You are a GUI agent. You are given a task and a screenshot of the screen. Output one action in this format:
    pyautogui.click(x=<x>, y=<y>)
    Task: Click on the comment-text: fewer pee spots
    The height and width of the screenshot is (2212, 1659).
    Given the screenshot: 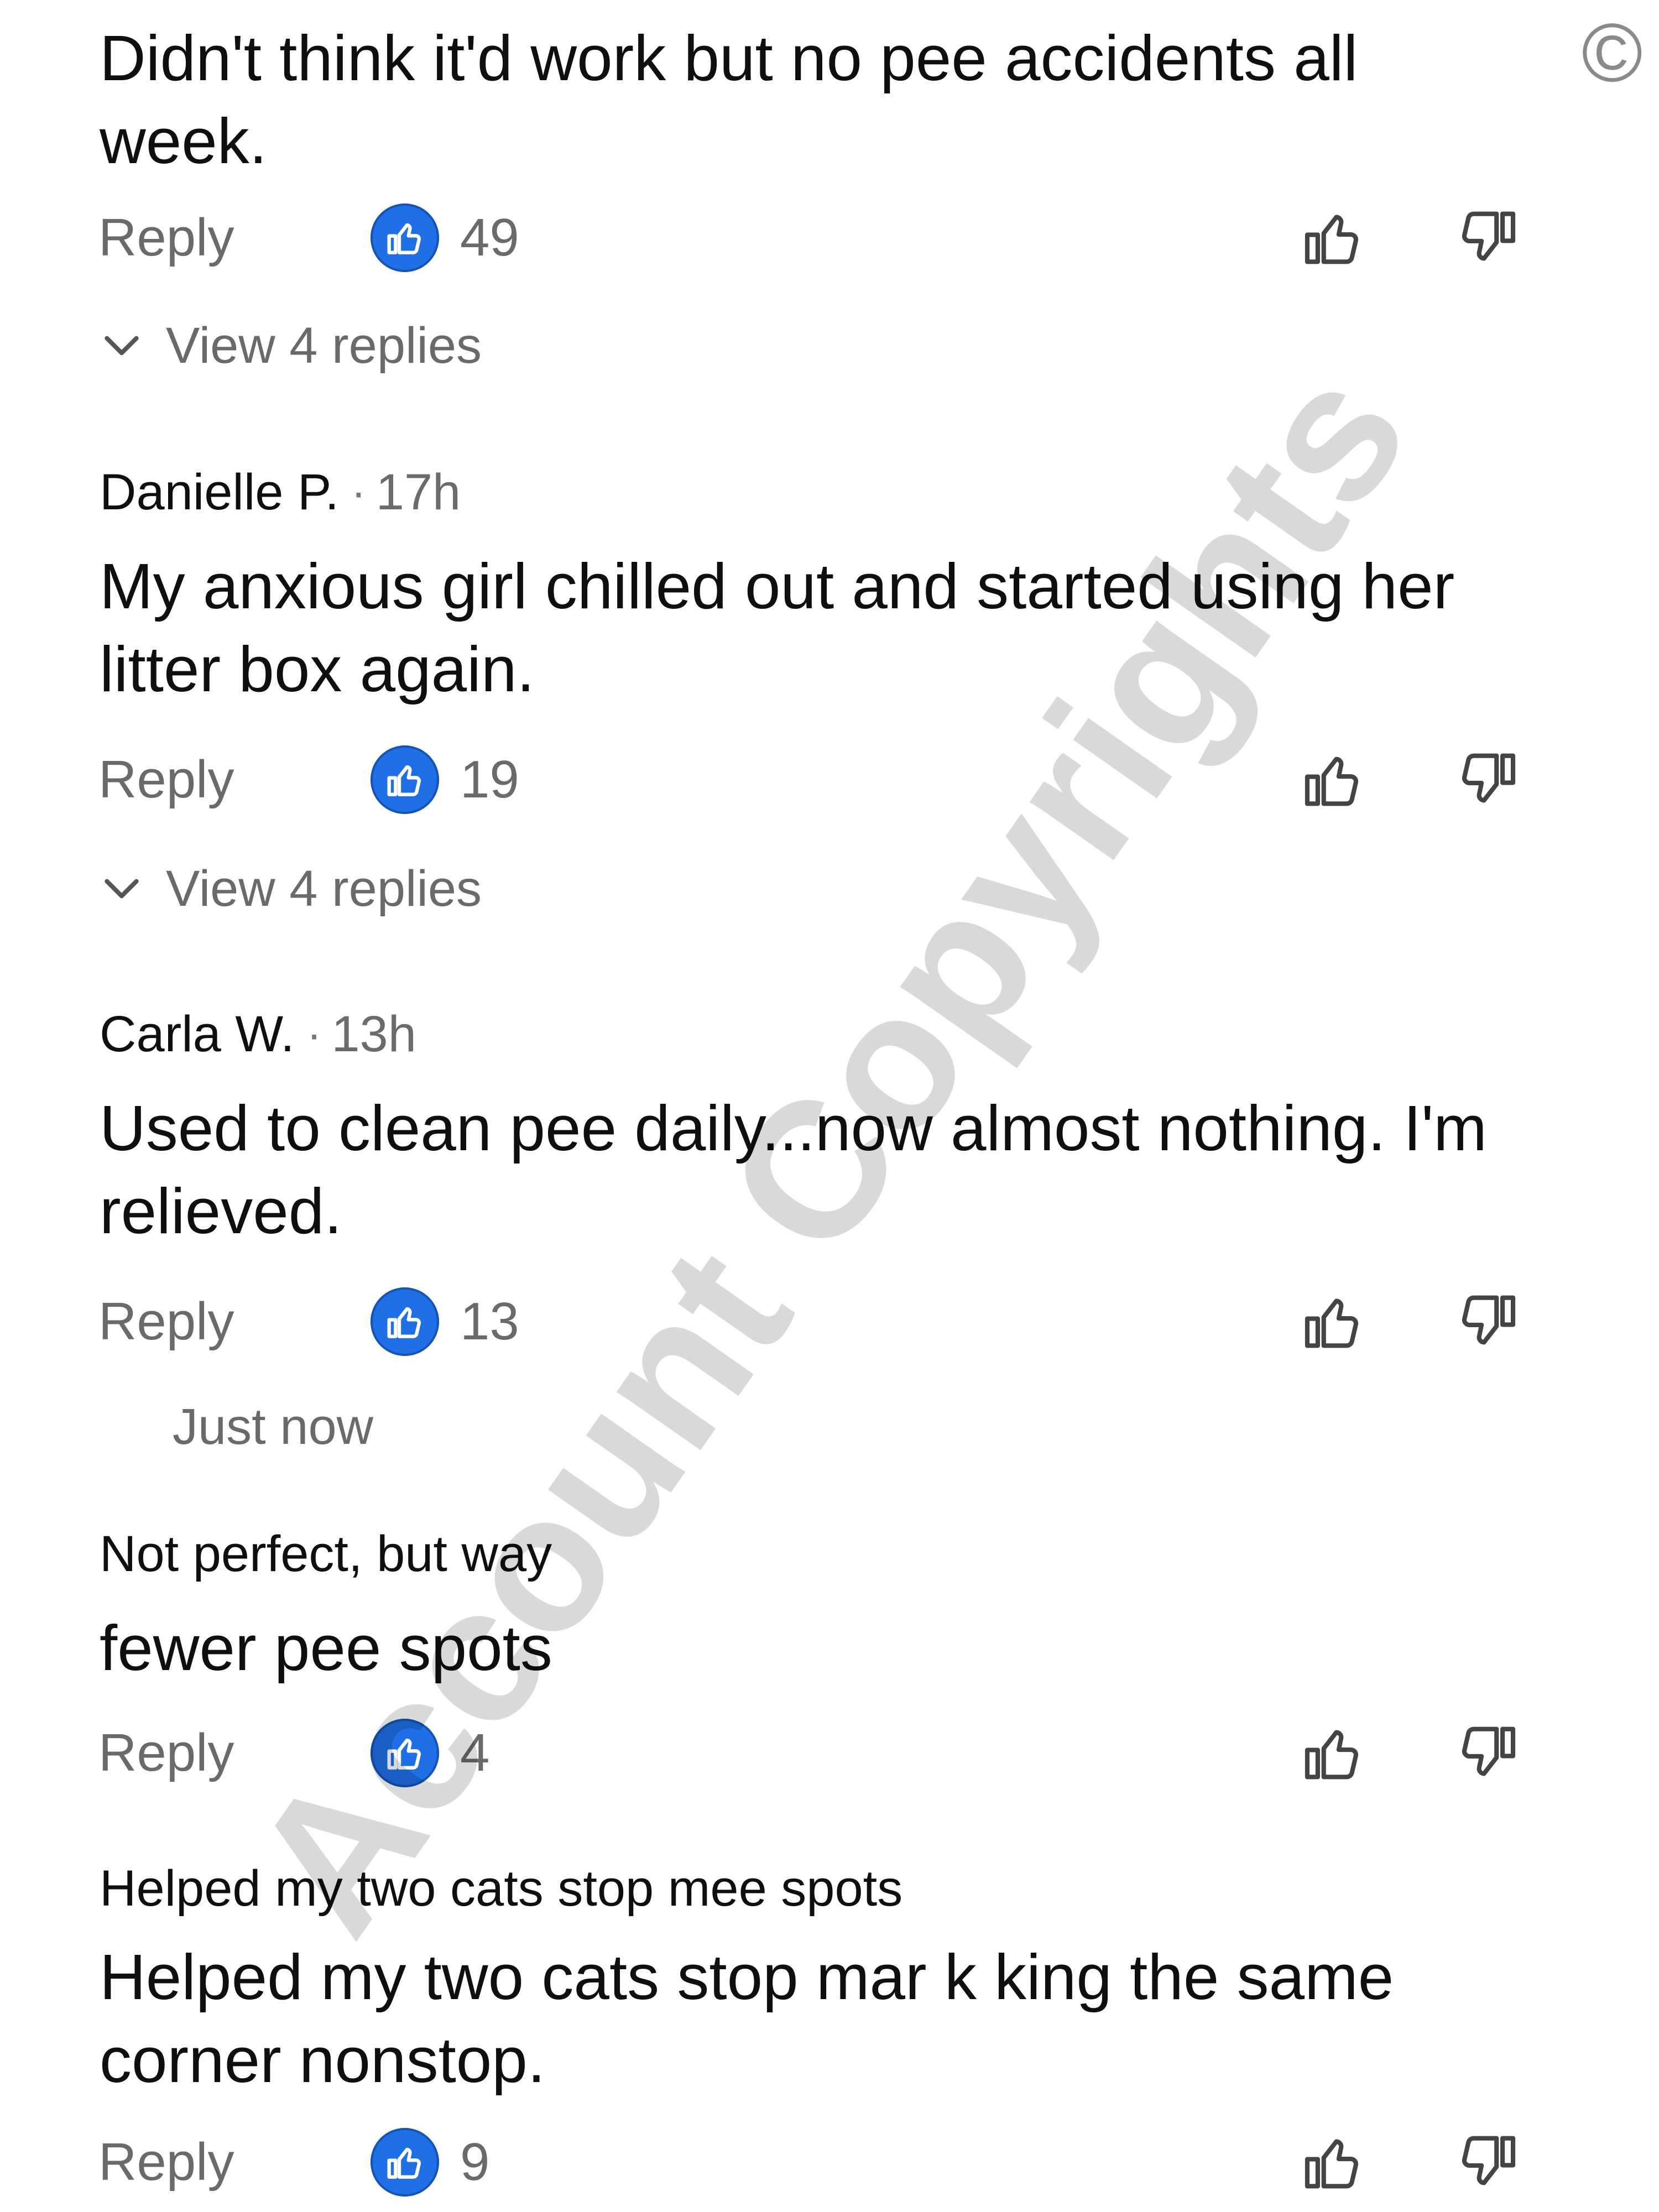 What is the action you would take?
    pyautogui.click(x=326, y=1648)
    